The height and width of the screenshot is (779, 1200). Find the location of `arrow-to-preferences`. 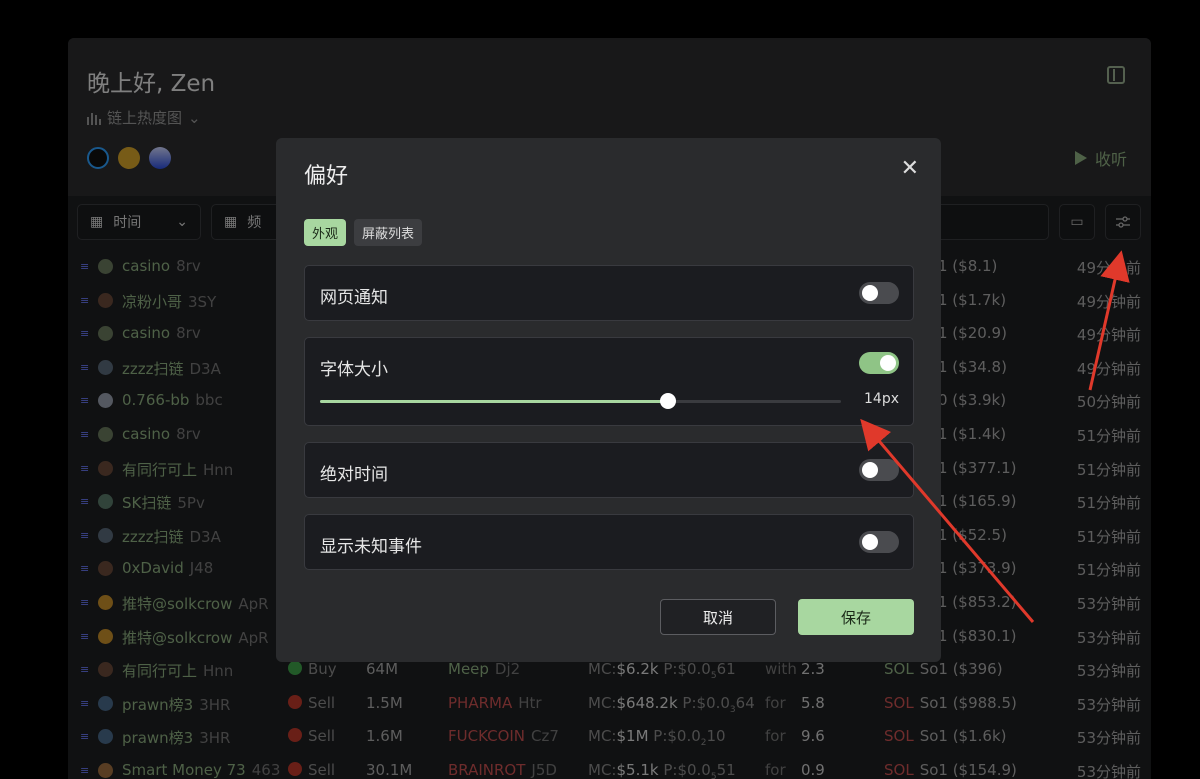

arrow-to-preferences is located at coordinates (1109, 320).